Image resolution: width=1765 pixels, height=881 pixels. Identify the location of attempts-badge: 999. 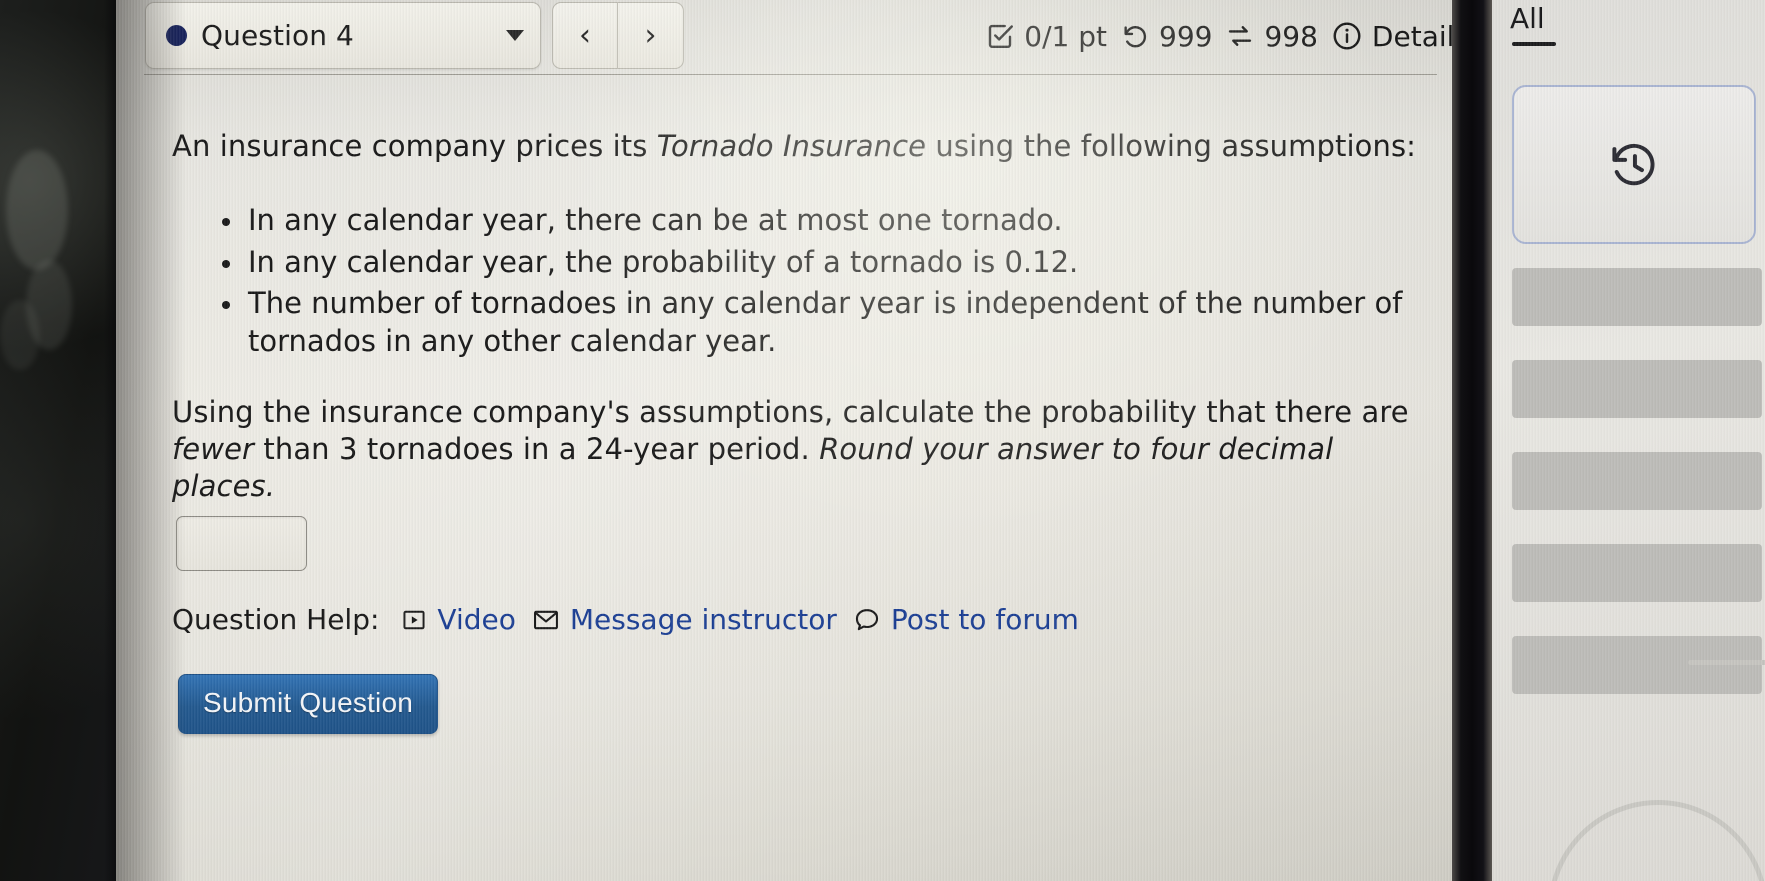
(1166, 36).